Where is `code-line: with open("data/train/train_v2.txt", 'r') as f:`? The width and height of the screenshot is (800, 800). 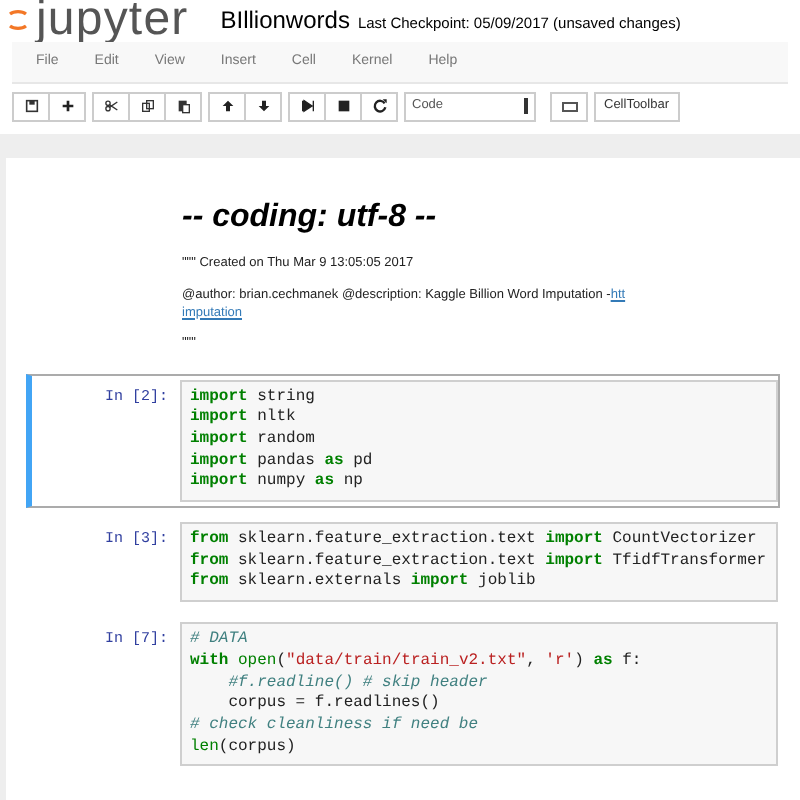 code-line: with open("data/train/train_v2.txt", 'r') as f: is located at coordinates (417, 662).